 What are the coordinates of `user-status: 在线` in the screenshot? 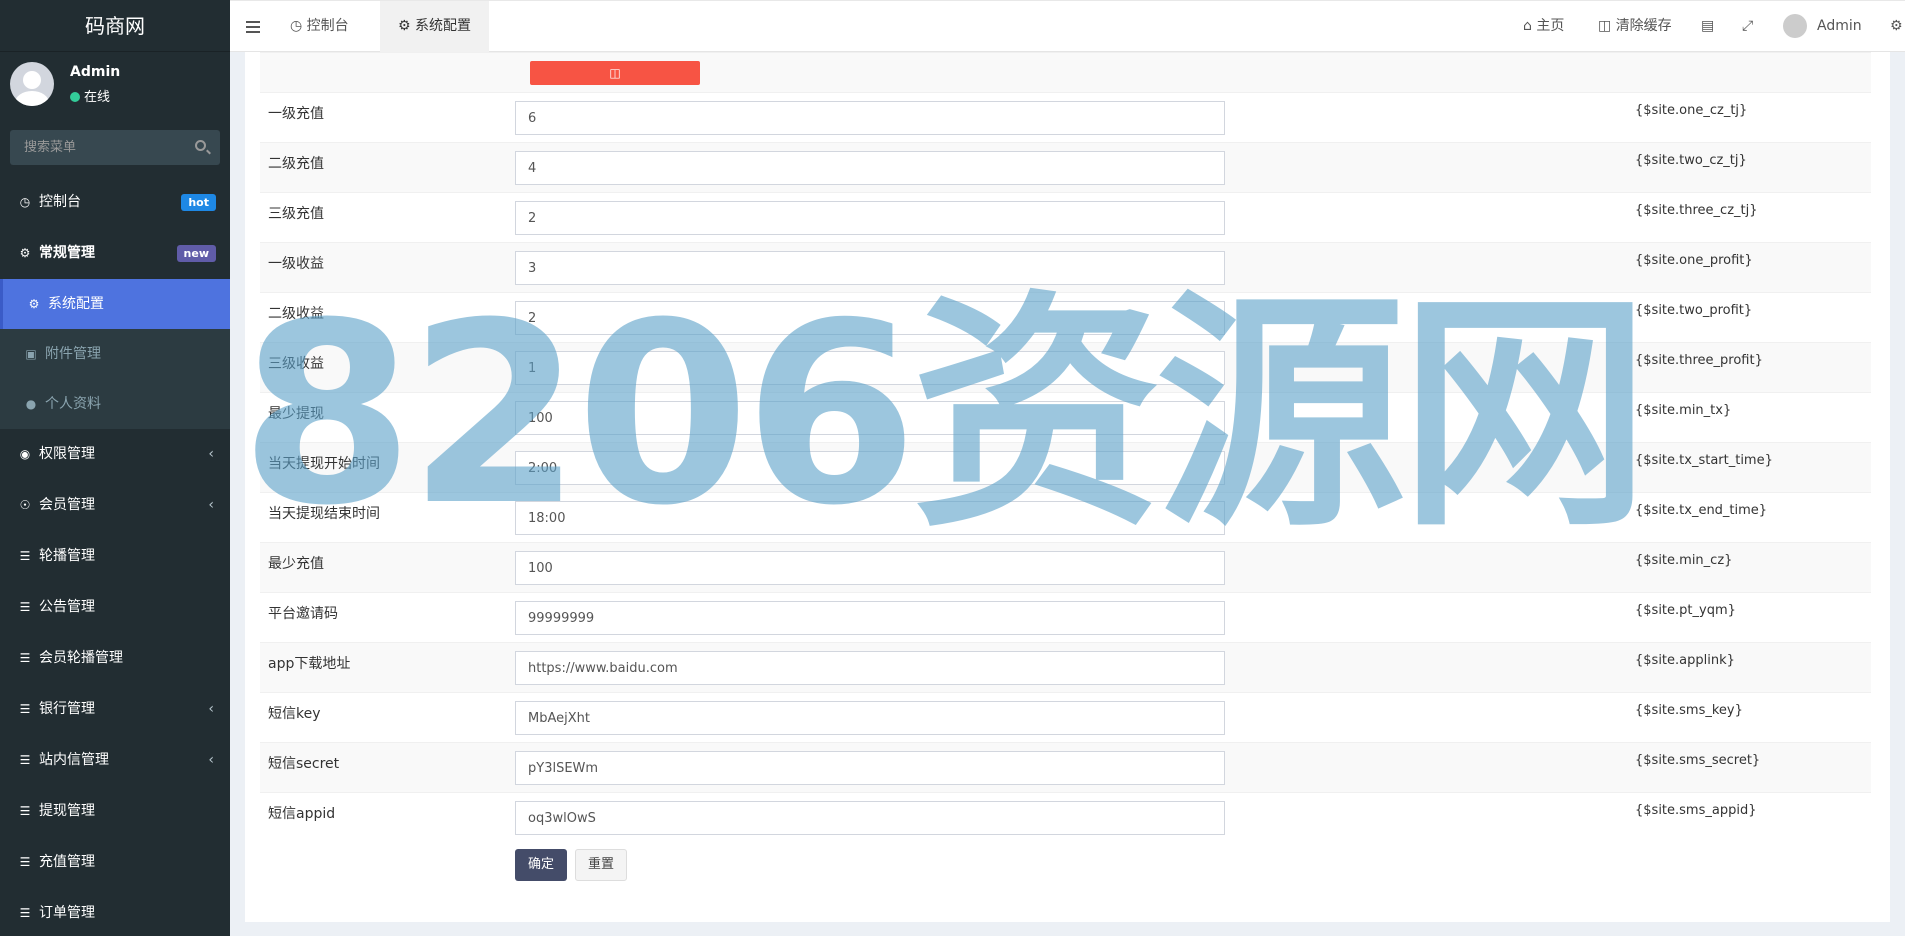 It's located at (90, 95).